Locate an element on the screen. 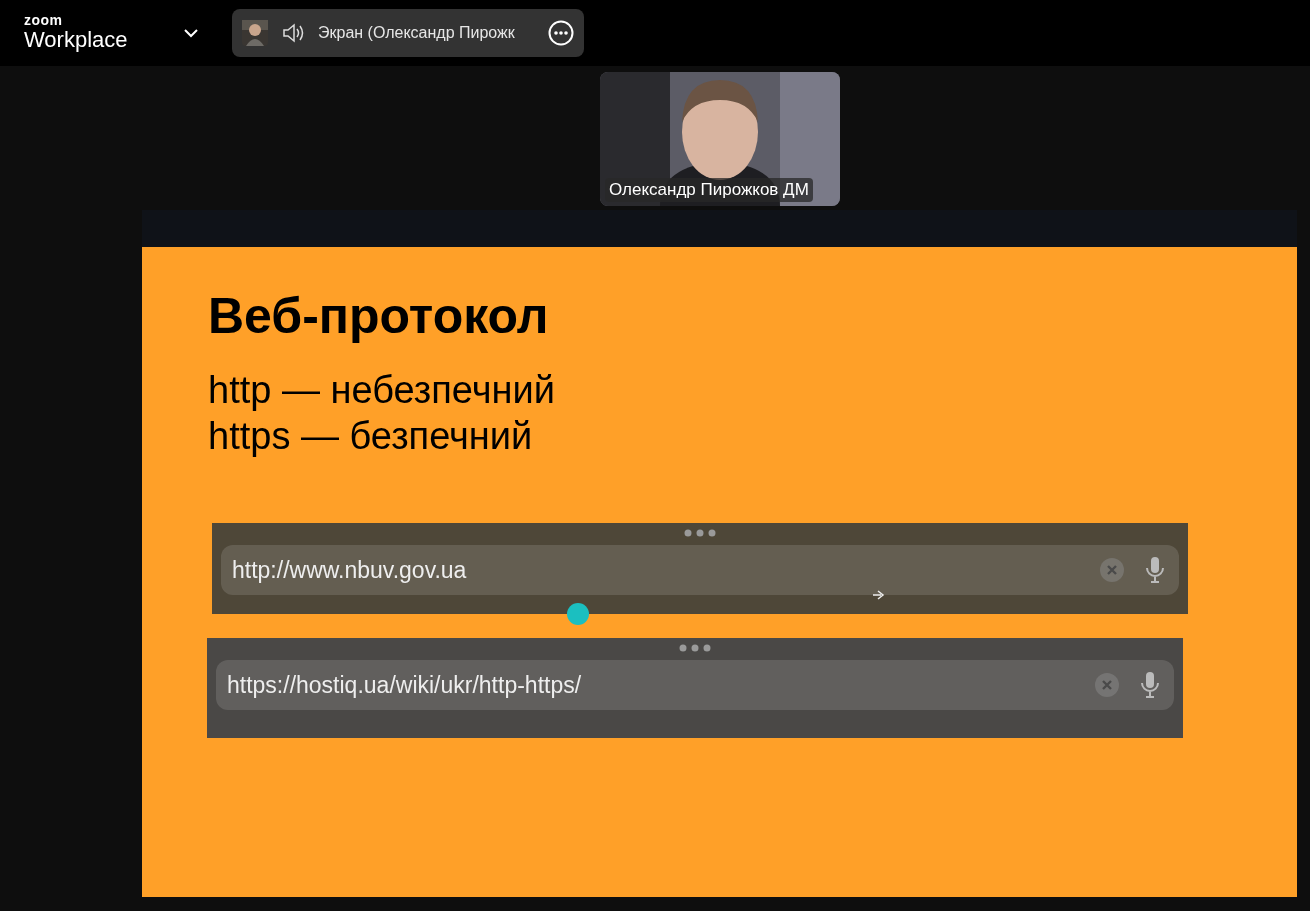 The image size is (1310, 911). url-text: https://hostiq.ua/wiki/ukr/http-https/ is located at coordinates (405, 685).